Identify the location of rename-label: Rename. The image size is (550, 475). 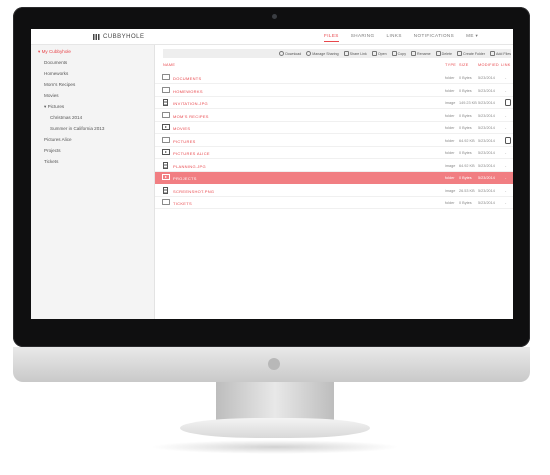
(424, 53).